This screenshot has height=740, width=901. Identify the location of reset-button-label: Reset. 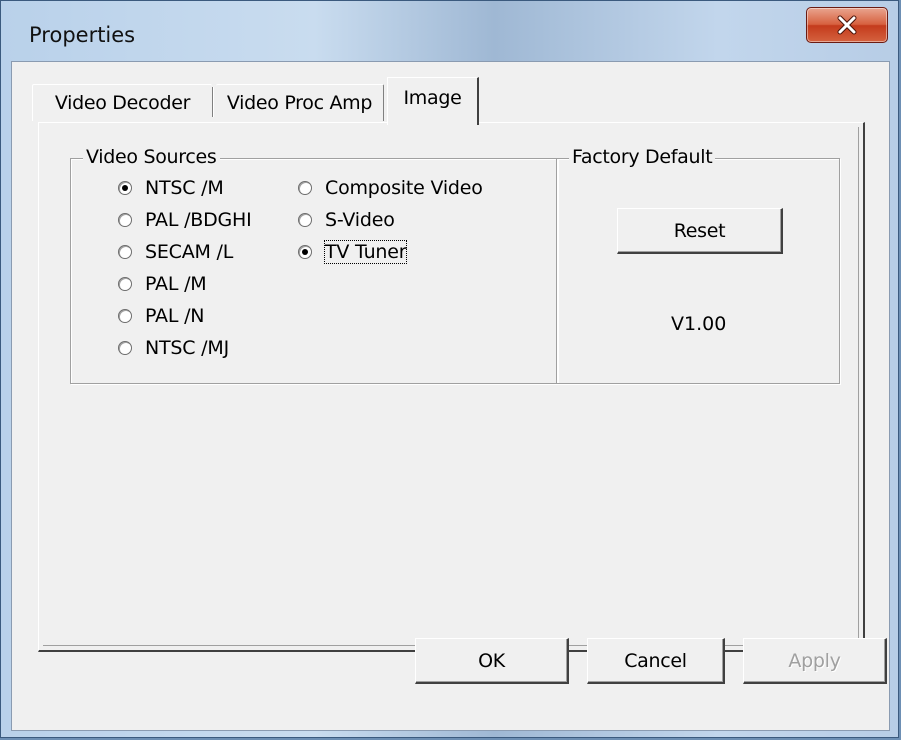
(699, 230).